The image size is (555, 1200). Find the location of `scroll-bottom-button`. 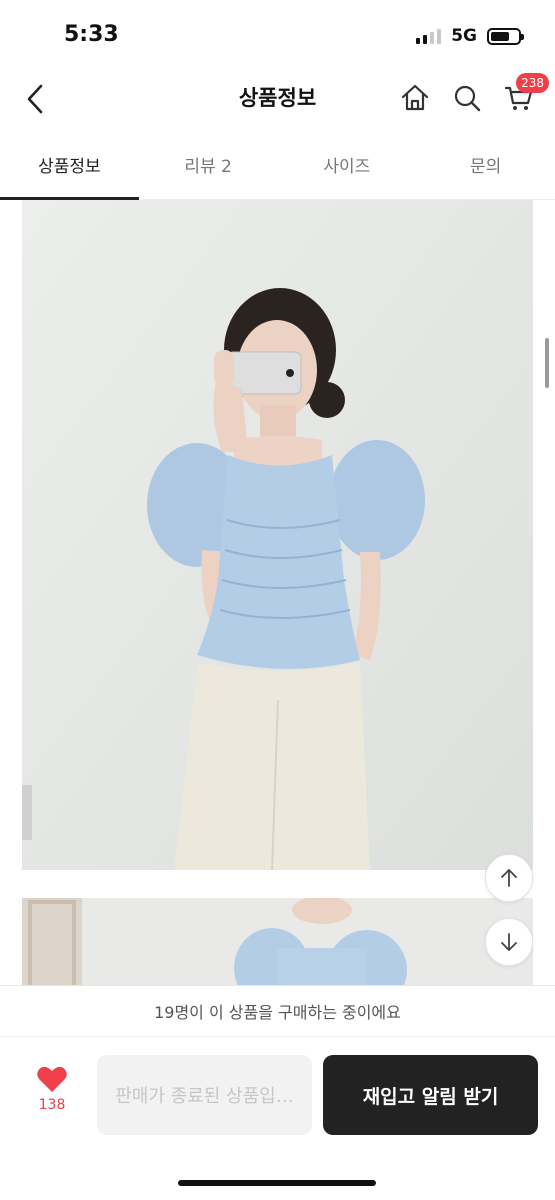

scroll-bottom-button is located at coordinates (509, 942).